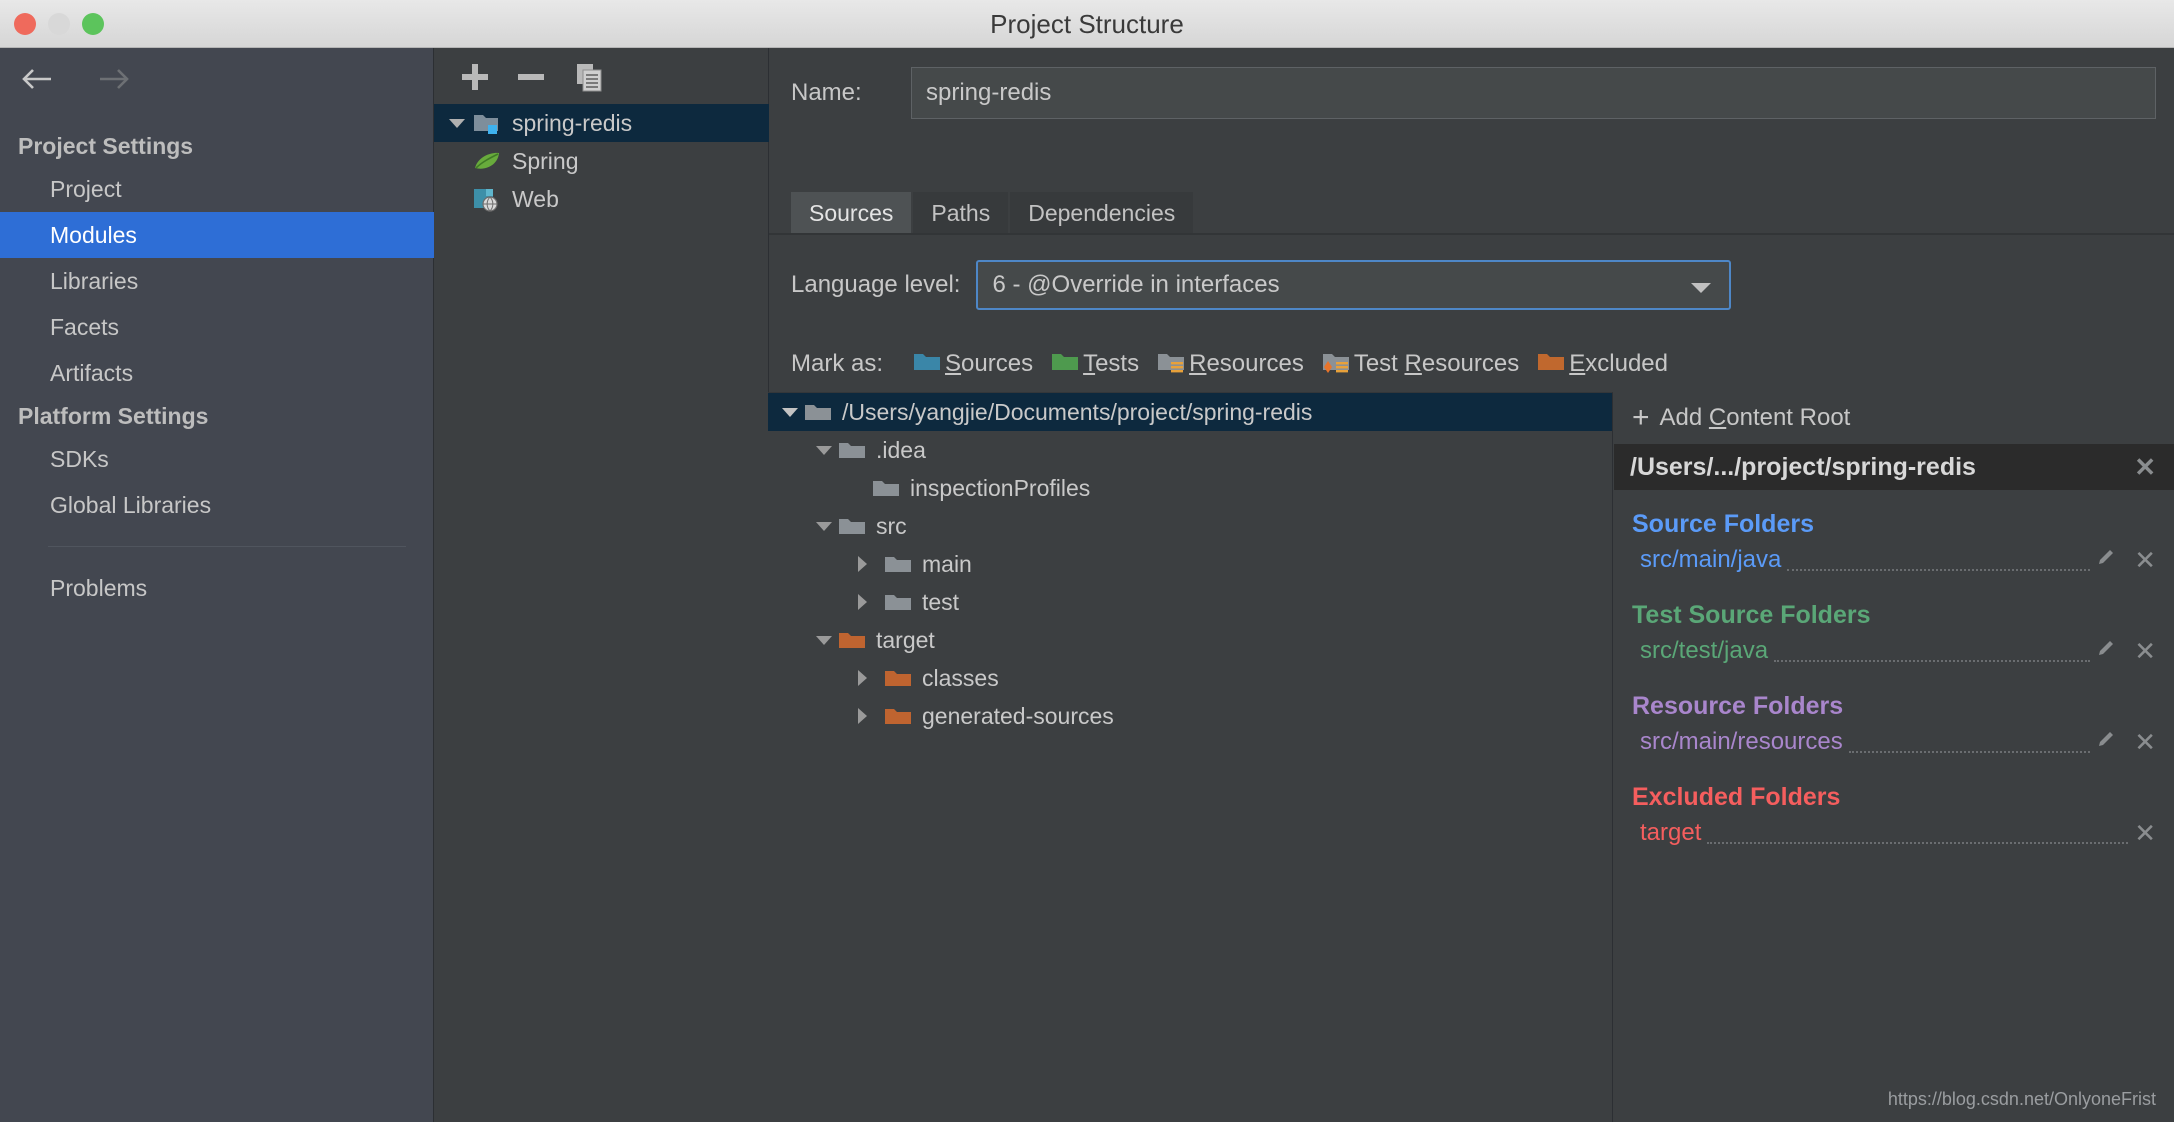 The image size is (2174, 1122). What do you see at coordinates (2145, 742) in the screenshot?
I see `remove-resource-folder-icon: ✕` at bounding box center [2145, 742].